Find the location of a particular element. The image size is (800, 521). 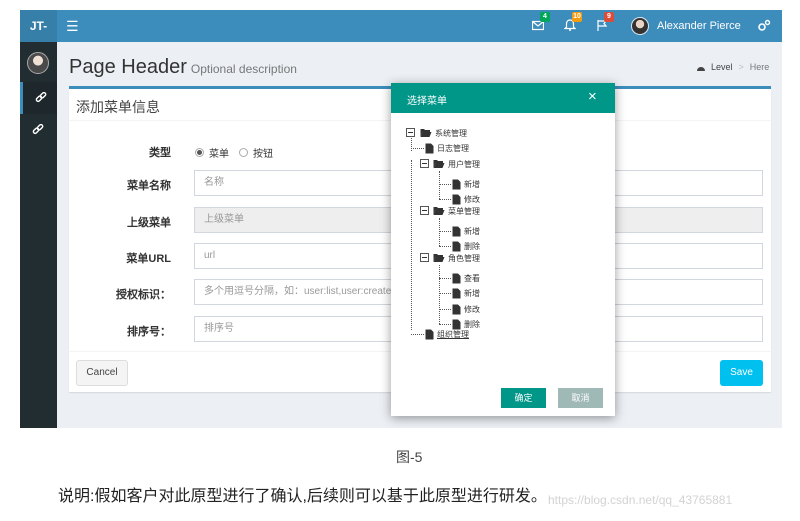

page-title-text: Page Header is located at coordinates (128, 67).